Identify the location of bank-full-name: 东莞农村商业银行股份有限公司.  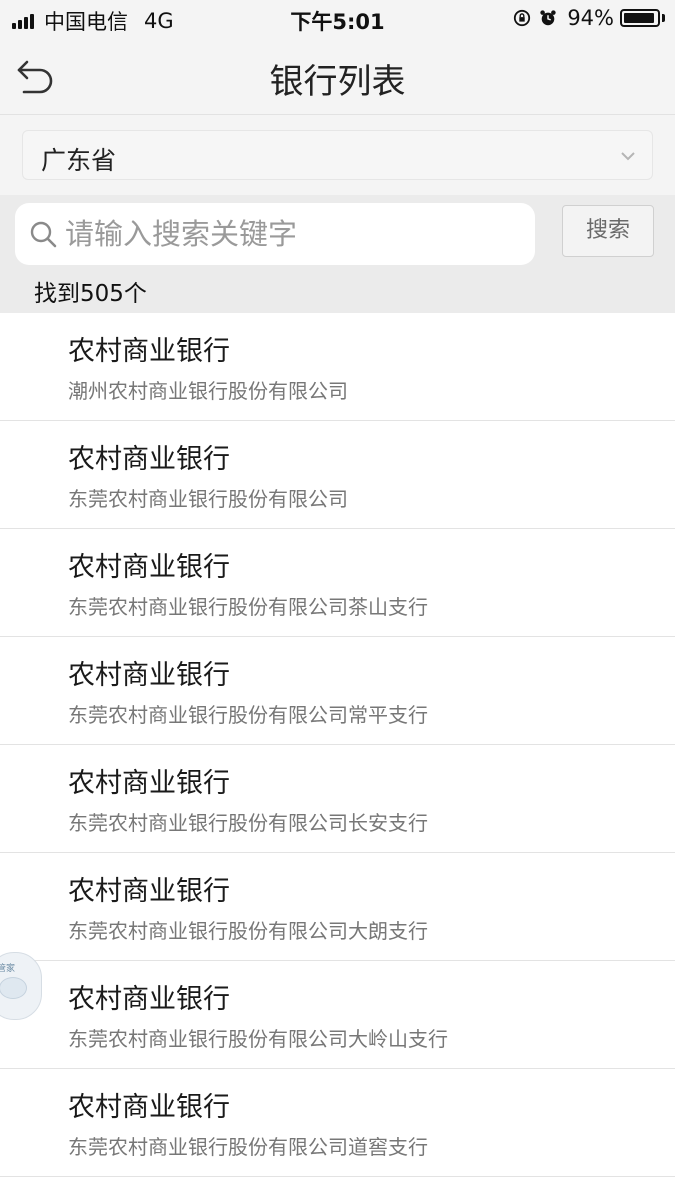
(208, 499).